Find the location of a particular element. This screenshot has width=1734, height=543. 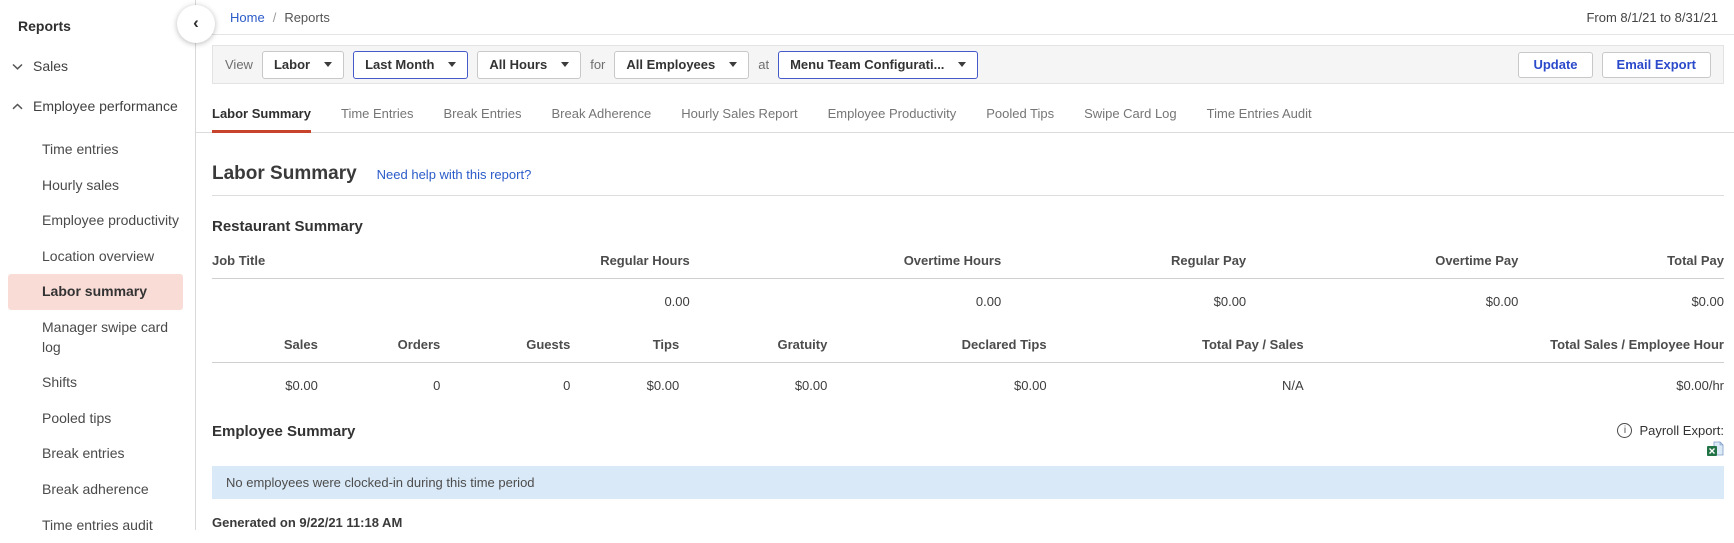

help-link: Need help with this report? is located at coordinates (454, 174).